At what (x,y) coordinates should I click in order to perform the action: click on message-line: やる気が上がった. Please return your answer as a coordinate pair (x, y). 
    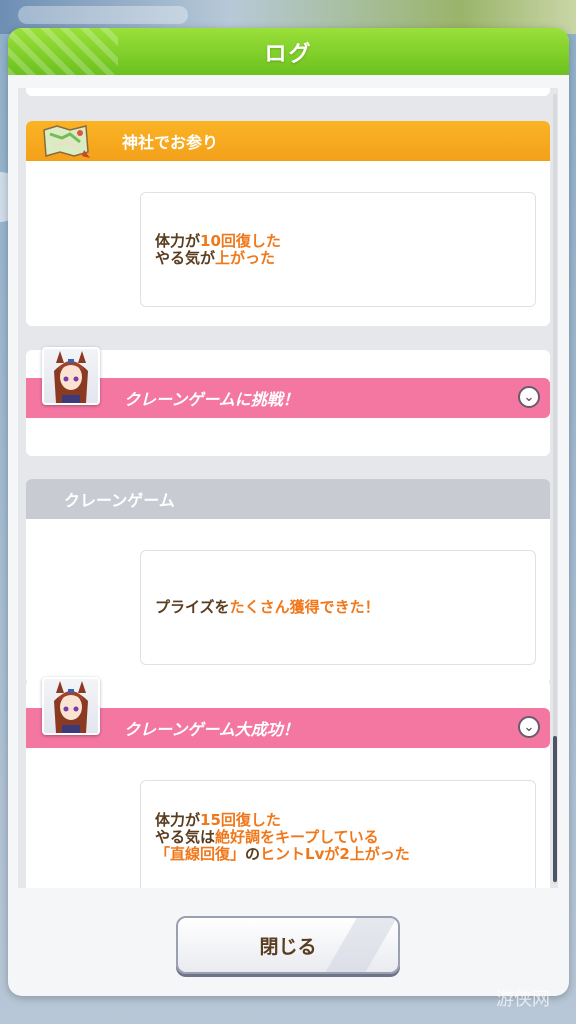
    Looking at the image, I should click on (345, 257).